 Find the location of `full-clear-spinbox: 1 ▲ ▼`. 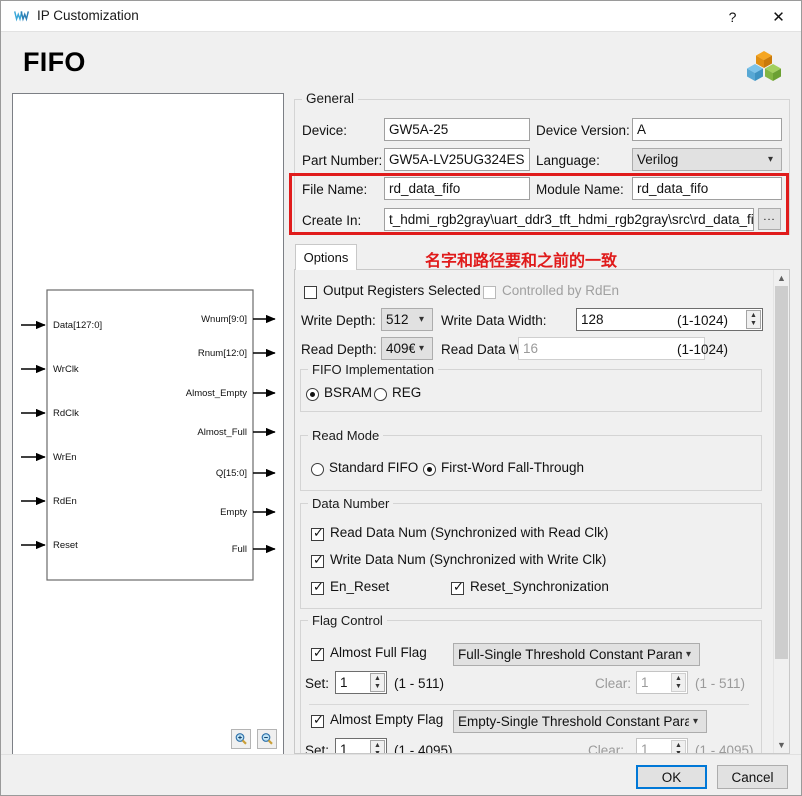

full-clear-spinbox: 1 ▲ ▼ is located at coordinates (662, 682).